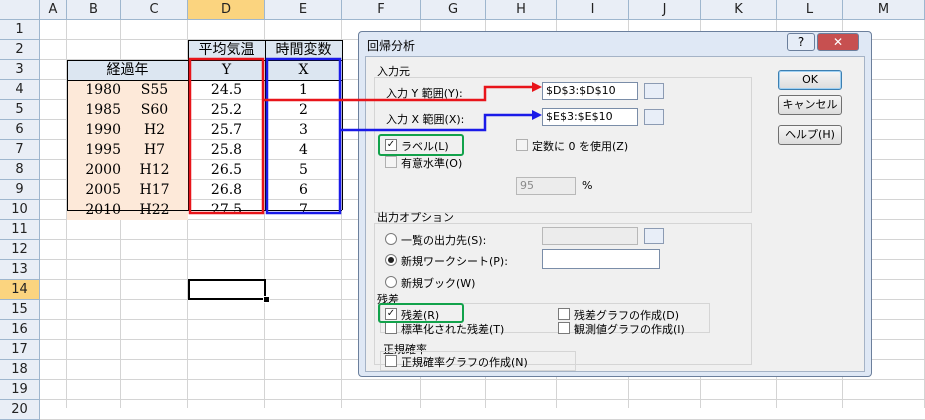 The image size is (925, 420). I want to click on row-header-11: 11, so click(20, 230).